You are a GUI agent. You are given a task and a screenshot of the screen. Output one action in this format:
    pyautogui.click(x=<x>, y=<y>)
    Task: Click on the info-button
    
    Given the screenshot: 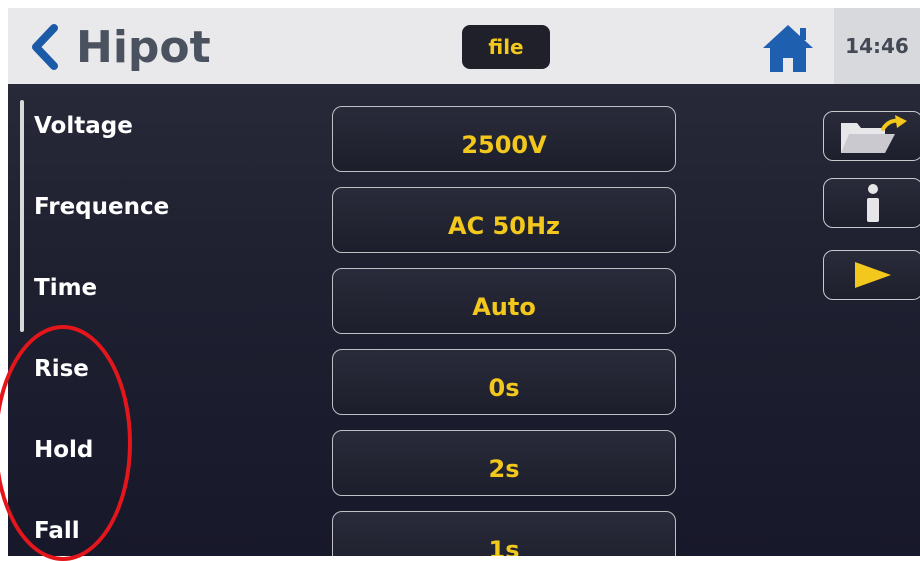 What is the action you would take?
    pyautogui.click(x=871, y=203)
    